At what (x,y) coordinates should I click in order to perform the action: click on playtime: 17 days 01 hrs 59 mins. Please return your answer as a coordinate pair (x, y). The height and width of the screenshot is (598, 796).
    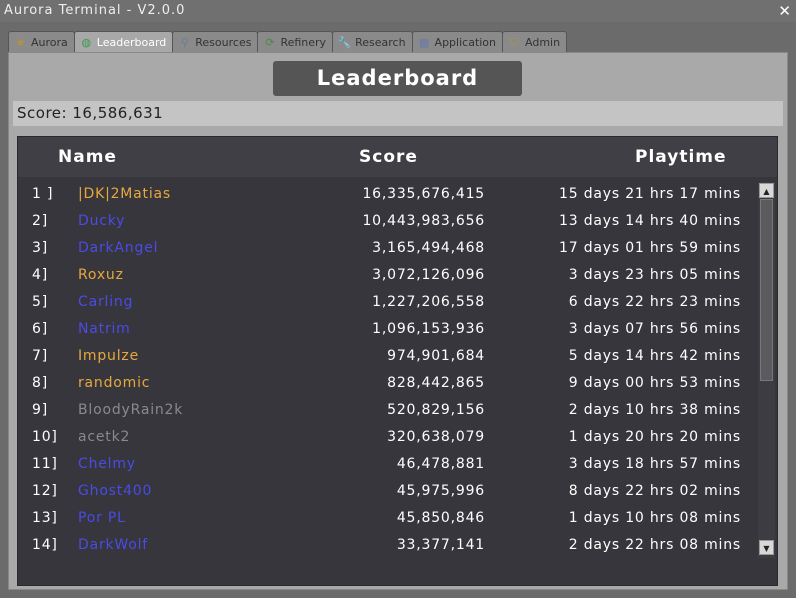
    Looking at the image, I should click on (650, 248).